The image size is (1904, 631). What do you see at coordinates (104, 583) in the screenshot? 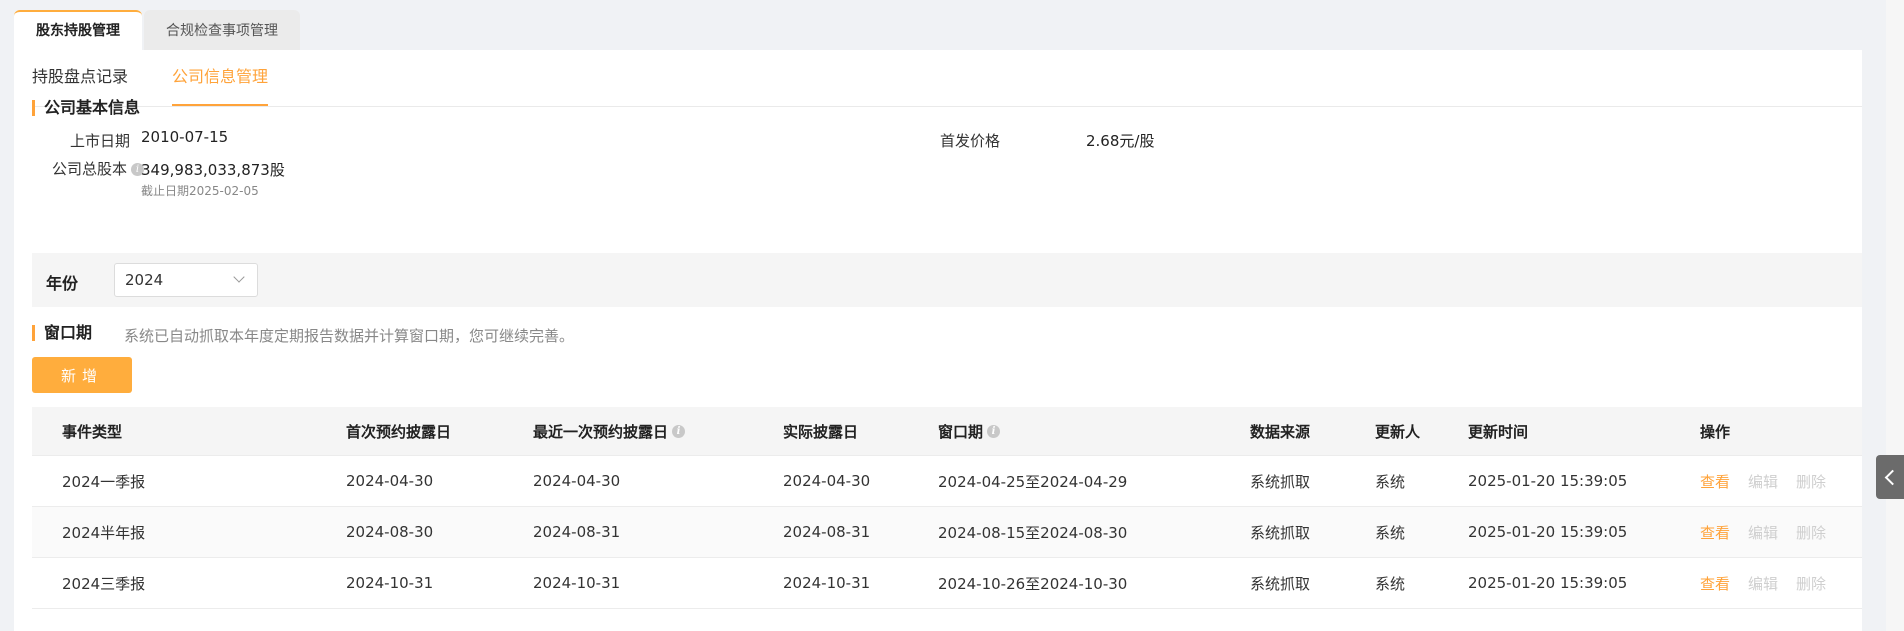
I see `cell-event-type: 2024三季报` at bounding box center [104, 583].